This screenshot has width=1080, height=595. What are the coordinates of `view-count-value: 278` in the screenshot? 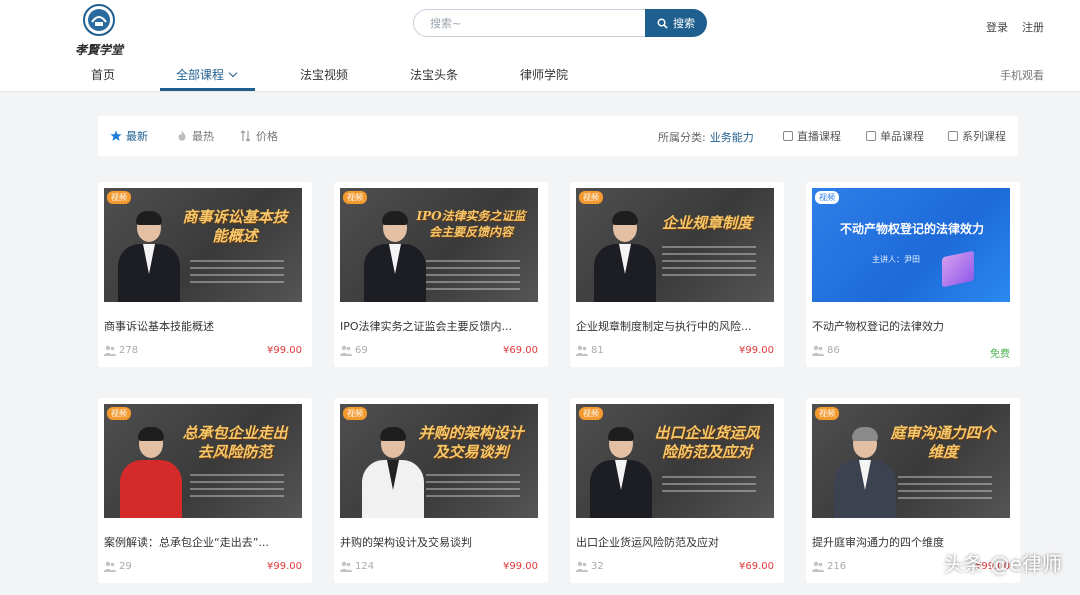 It's located at (129, 350).